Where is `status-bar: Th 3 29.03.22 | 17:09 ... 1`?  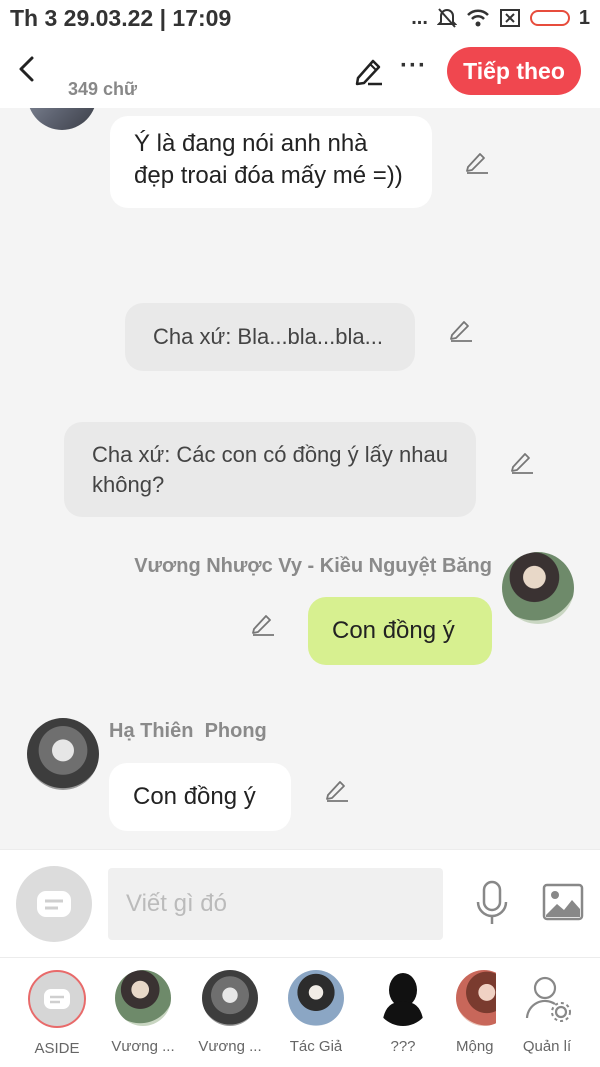
status-bar: Th 3 29.03.22 | 17:09 ... 1 is located at coordinates (300, 19).